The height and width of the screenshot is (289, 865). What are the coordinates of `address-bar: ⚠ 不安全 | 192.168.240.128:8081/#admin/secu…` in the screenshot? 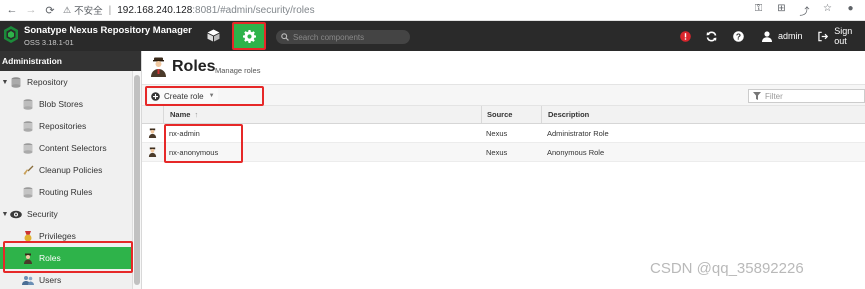 It's located at (189, 10).